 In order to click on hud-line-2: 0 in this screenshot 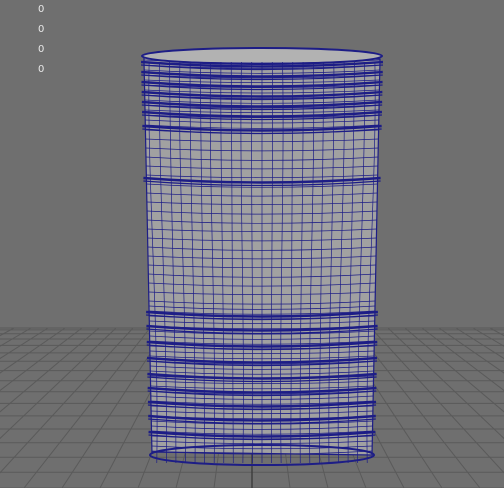, I will do `click(41, 29)`.